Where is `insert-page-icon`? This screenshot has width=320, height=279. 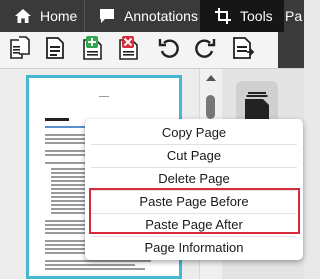
insert-page-icon is located at coordinates (93, 50).